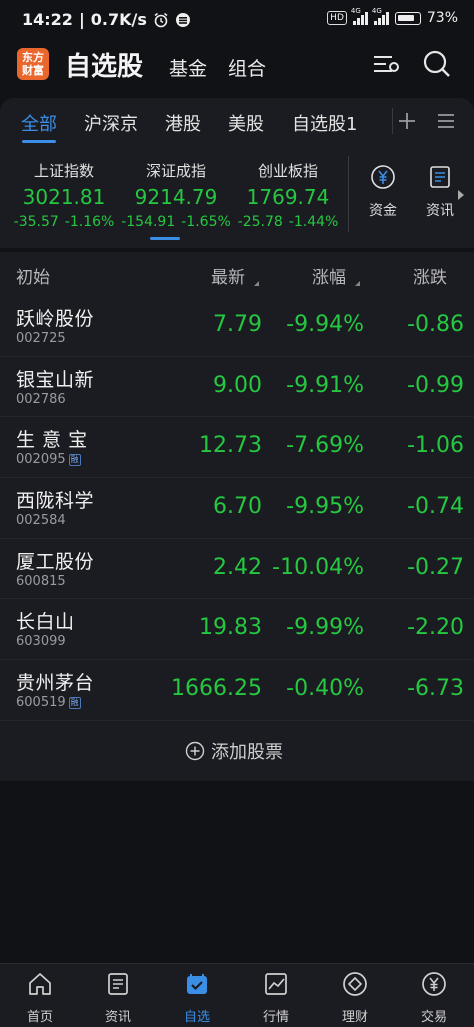 The height and width of the screenshot is (1027, 474). I want to click on tab-shanghai-shenzhen: 沪深京, so click(111, 123).